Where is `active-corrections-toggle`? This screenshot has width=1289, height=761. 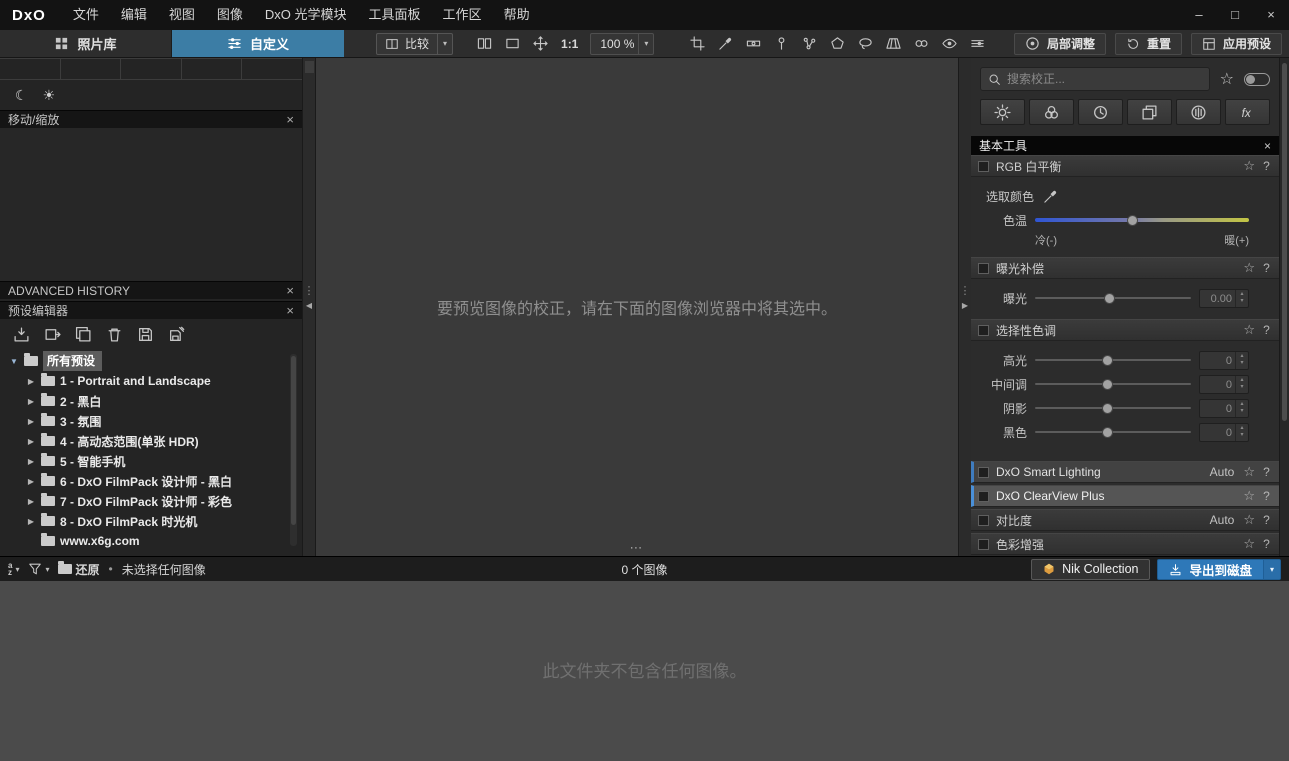
active-corrections-toggle is located at coordinates (1257, 79).